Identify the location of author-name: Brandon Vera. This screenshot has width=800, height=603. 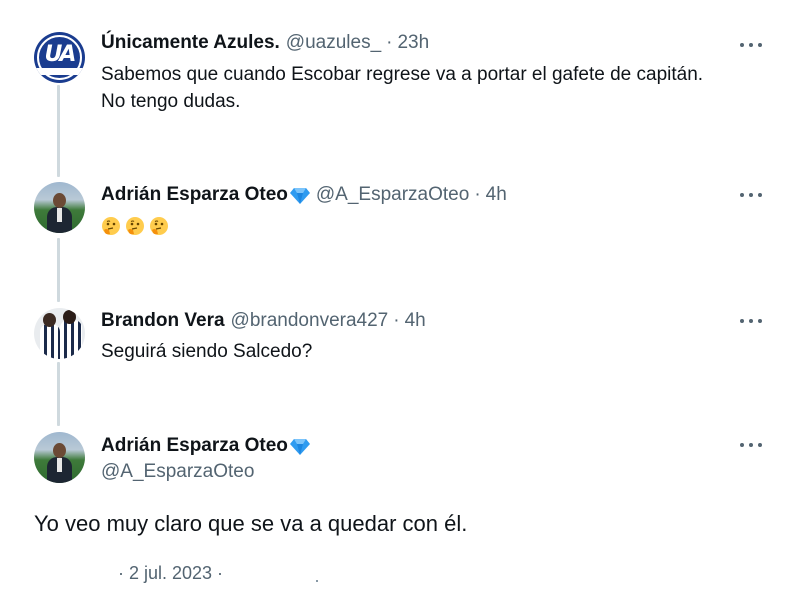
(163, 321).